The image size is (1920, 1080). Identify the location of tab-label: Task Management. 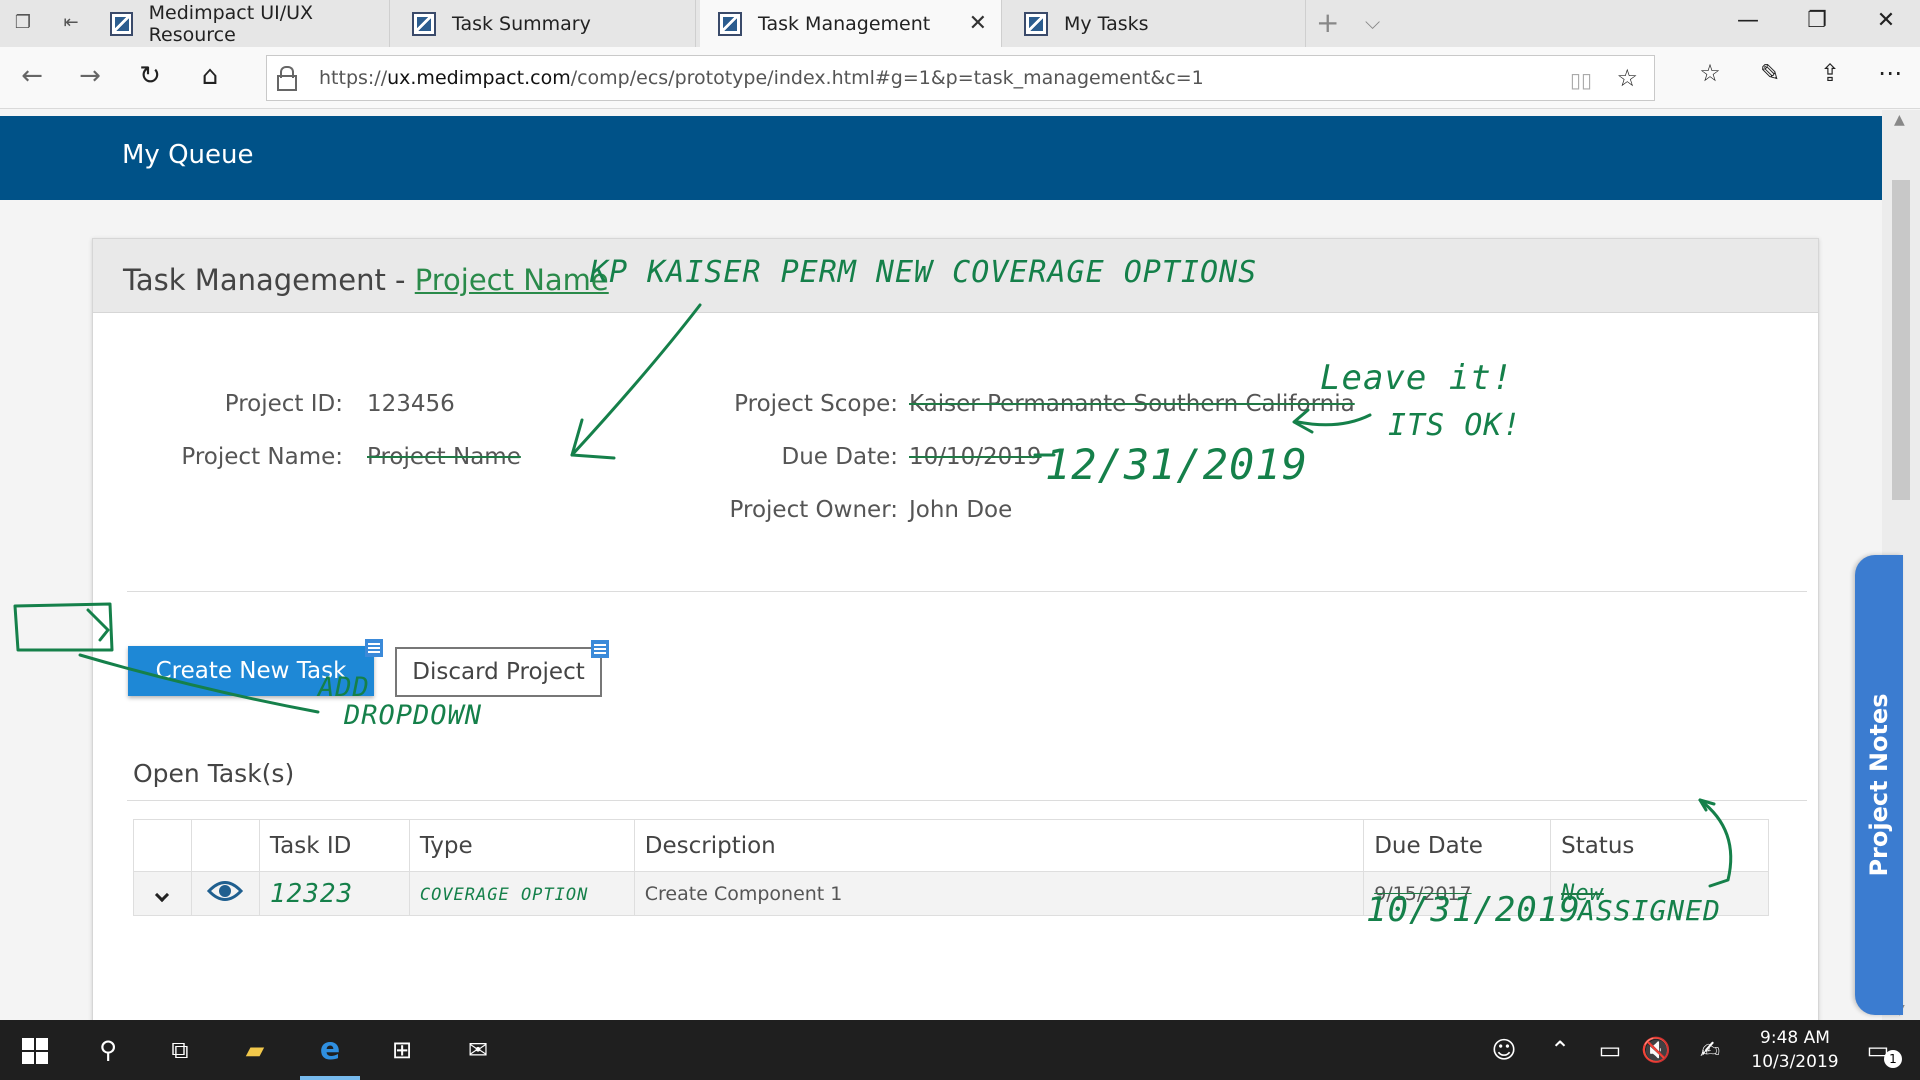
(844, 23).